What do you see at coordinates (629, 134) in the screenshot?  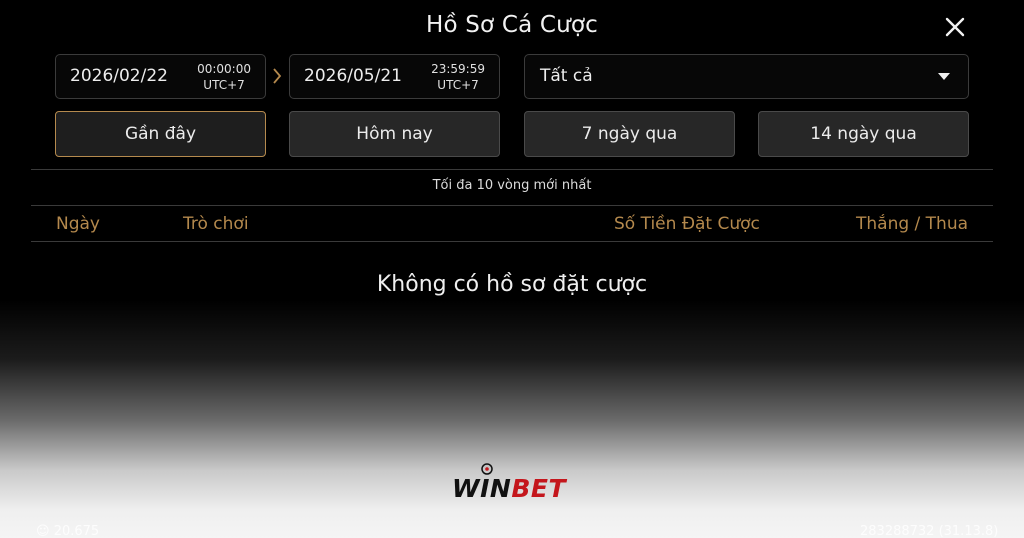 I see `range-7days-button: 7 ngày qua` at bounding box center [629, 134].